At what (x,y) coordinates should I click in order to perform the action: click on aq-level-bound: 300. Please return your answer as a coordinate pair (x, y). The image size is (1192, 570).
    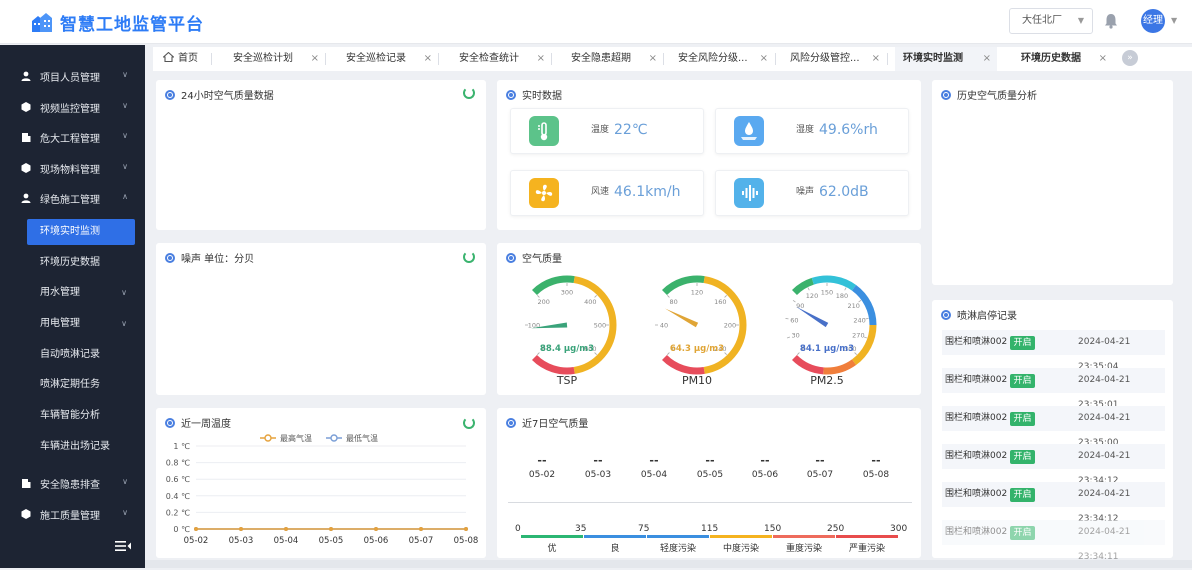
    Looking at the image, I should click on (898, 529).